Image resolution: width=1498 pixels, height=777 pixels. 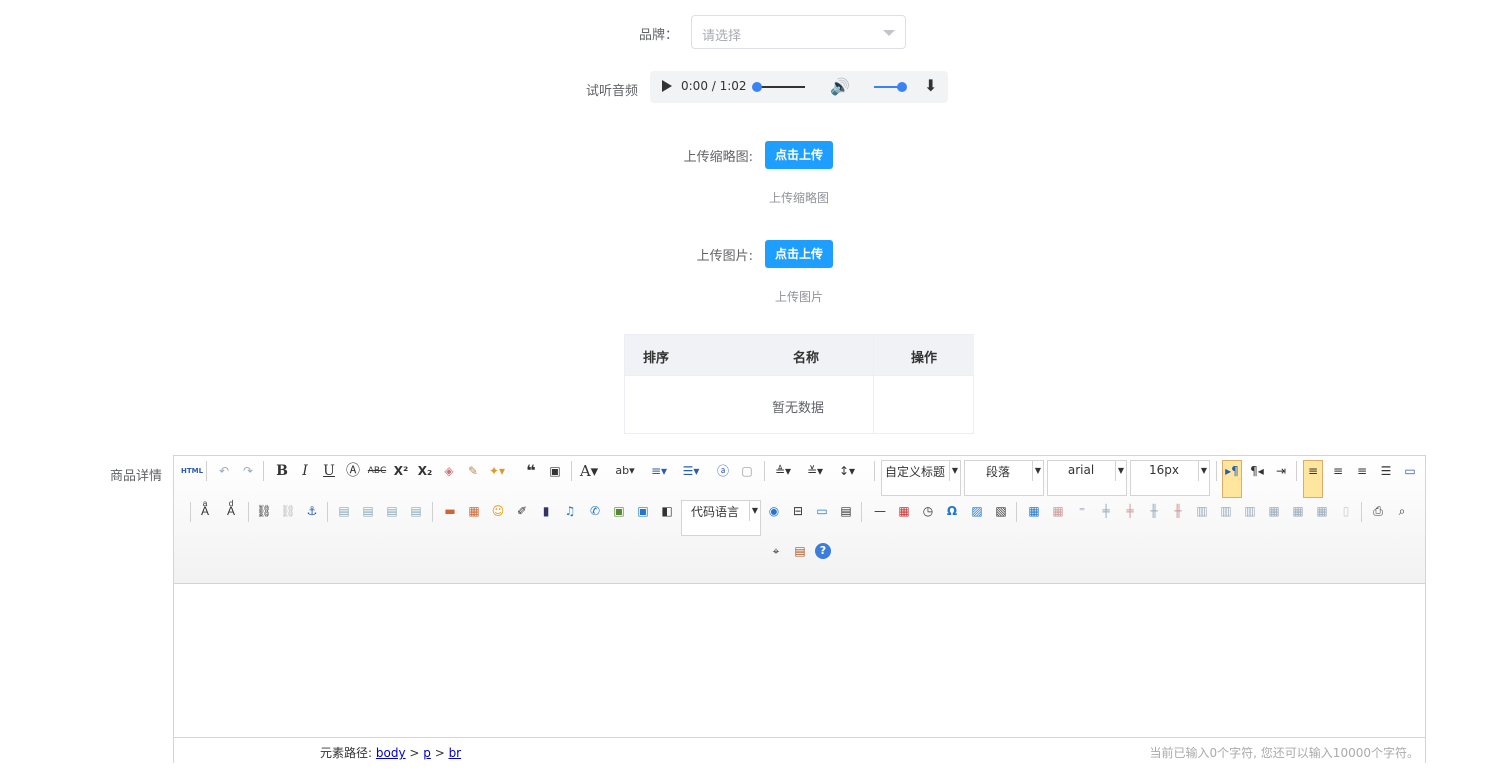 I want to click on anchor-icon: ⚓, so click(x=312, y=511).